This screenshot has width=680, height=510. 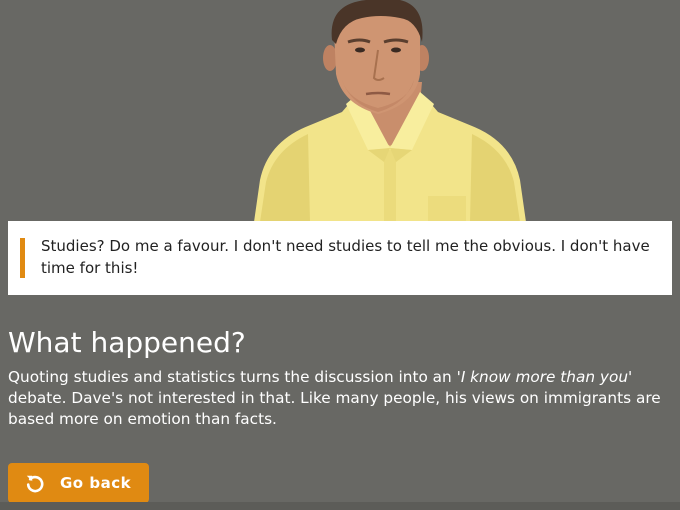 I want to click on go-back-label: Go back, so click(x=96, y=483).